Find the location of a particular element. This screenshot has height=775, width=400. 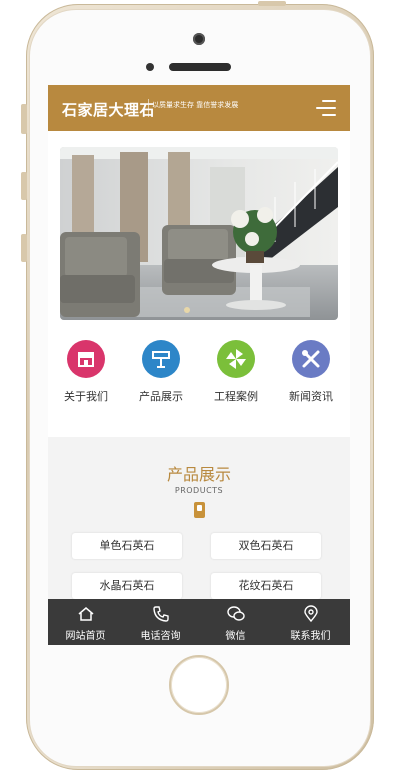

tab-label: 联系我们 is located at coordinates (310, 636).